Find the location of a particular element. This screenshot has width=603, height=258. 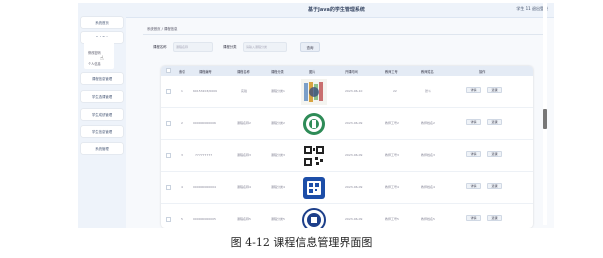

sidebar-item-system: 系统管理 is located at coordinates (102, 148).